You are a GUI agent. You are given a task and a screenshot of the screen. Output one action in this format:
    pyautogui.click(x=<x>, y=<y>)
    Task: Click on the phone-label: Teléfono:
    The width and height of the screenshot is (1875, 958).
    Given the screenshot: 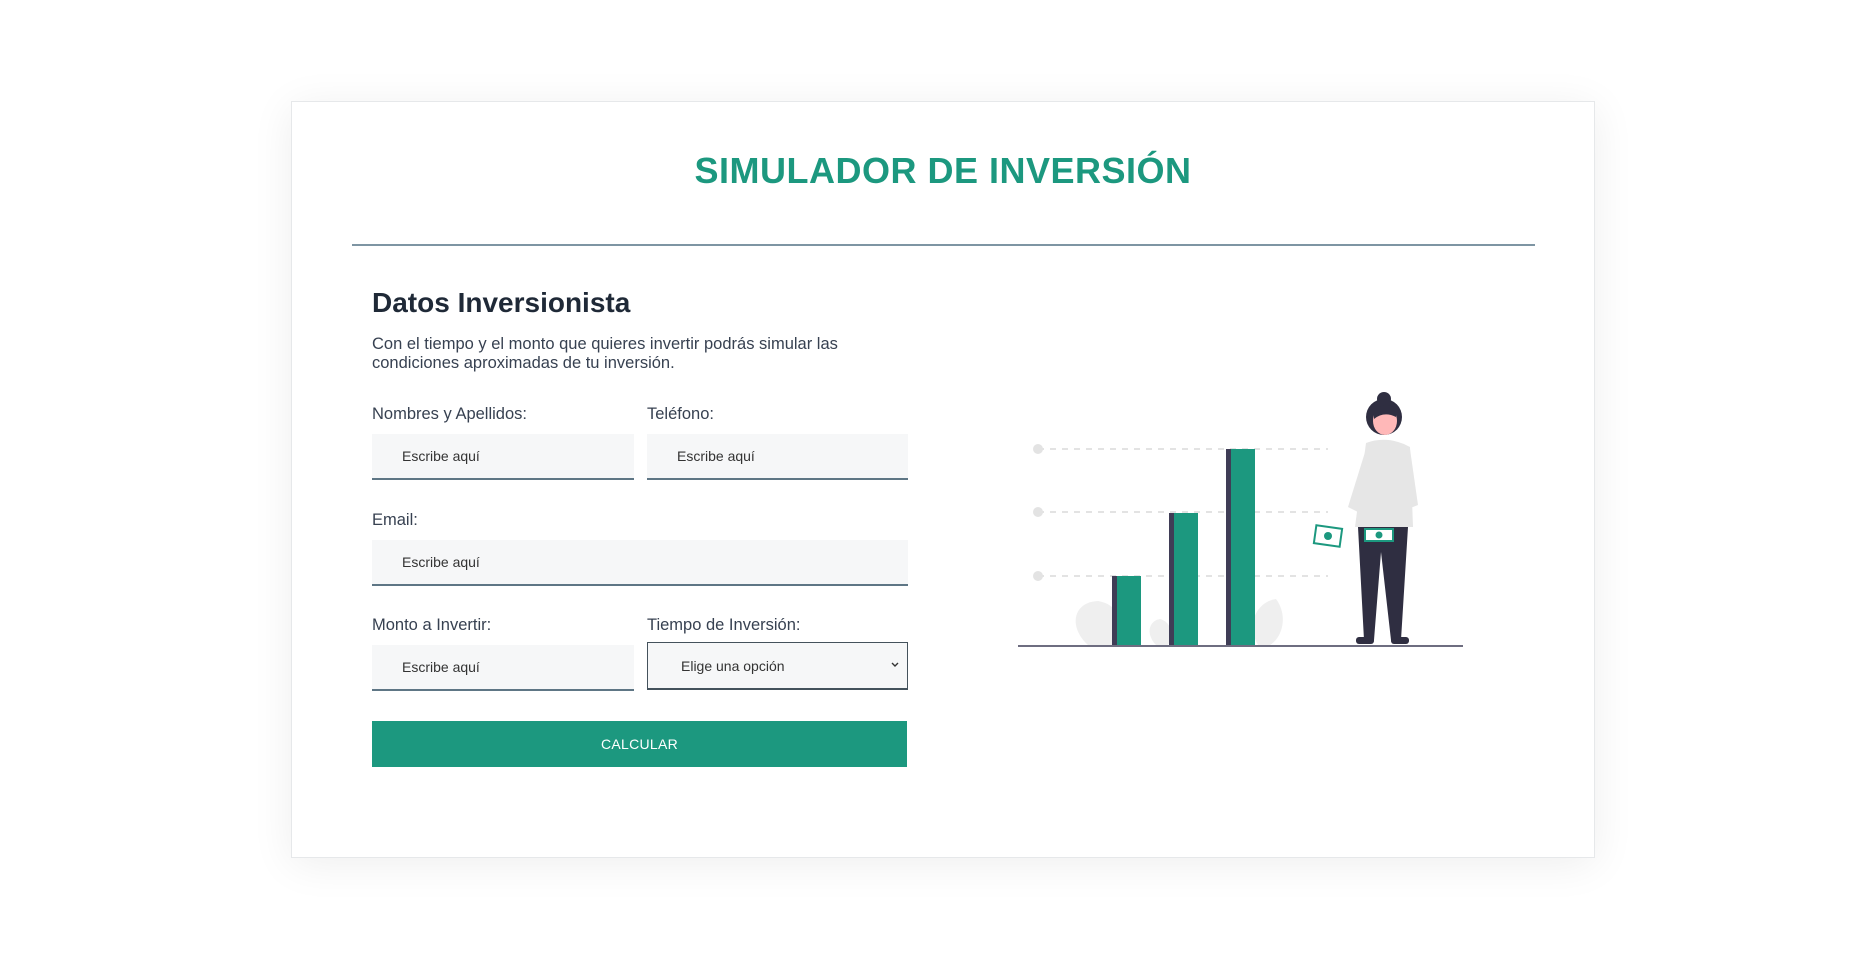 What is the action you would take?
    pyautogui.click(x=680, y=414)
    